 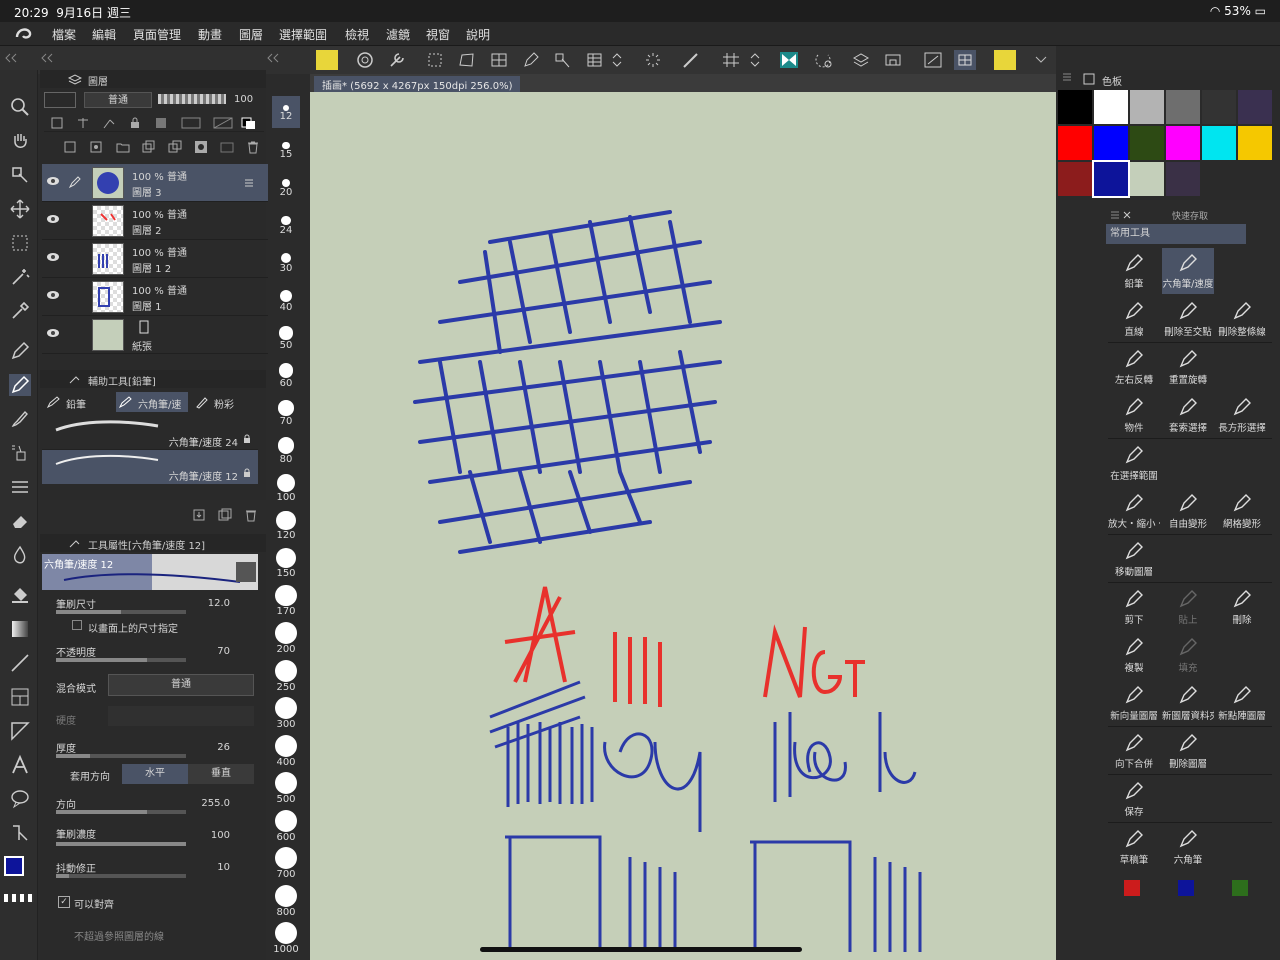 I want to click on brush-size-option: 300, so click(x=286, y=713).